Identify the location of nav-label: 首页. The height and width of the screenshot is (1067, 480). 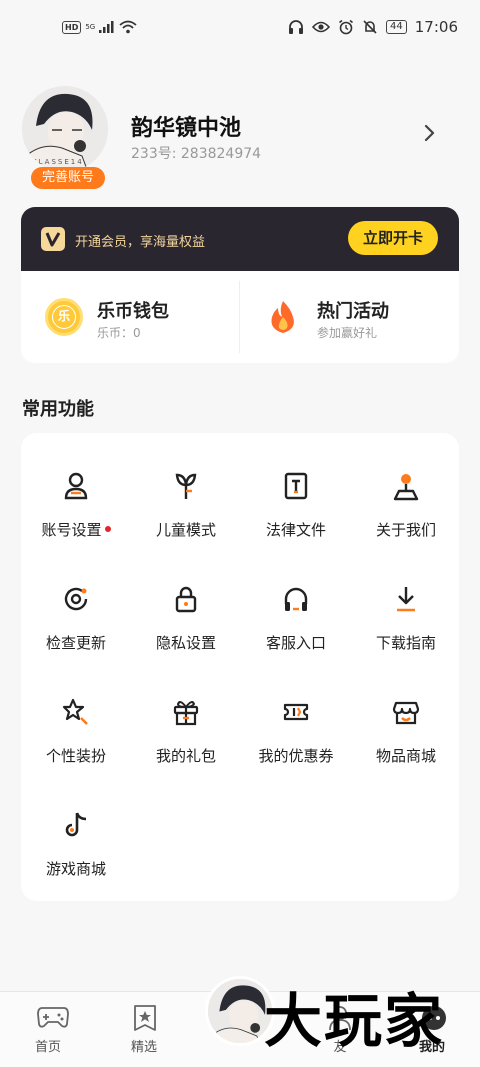
(47, 1047).